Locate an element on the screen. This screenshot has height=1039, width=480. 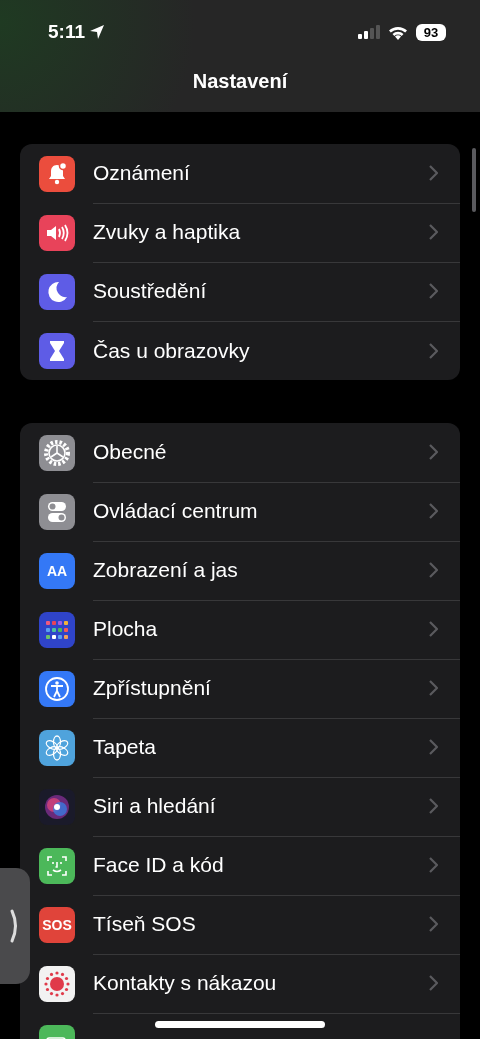
settings-item: Obecné is located at coordinates (260, 452).